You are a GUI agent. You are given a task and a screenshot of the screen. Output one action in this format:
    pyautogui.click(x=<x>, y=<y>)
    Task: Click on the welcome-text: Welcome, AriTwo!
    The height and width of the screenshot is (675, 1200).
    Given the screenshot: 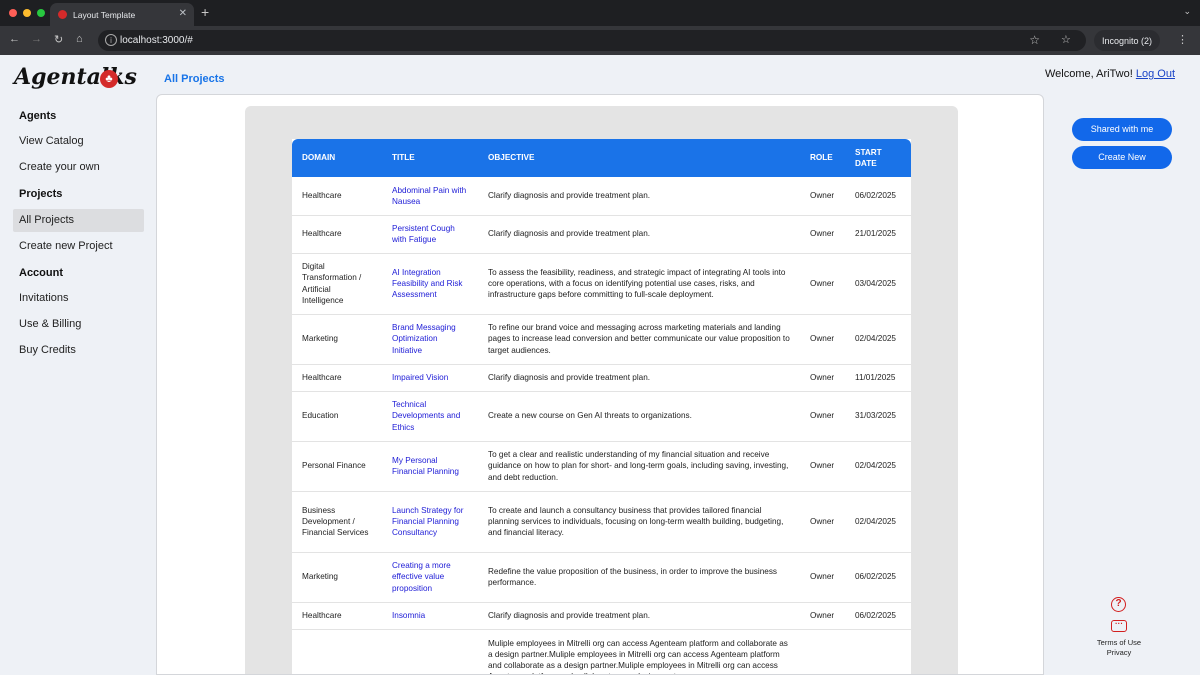 What is the action you would take?
    pyautogui.click(x=1088, y=74)
    